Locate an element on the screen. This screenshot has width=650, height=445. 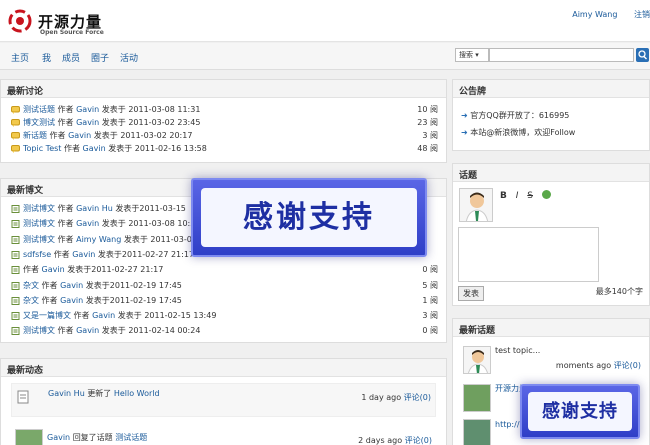
search-input is located at coordinates (561, 55).